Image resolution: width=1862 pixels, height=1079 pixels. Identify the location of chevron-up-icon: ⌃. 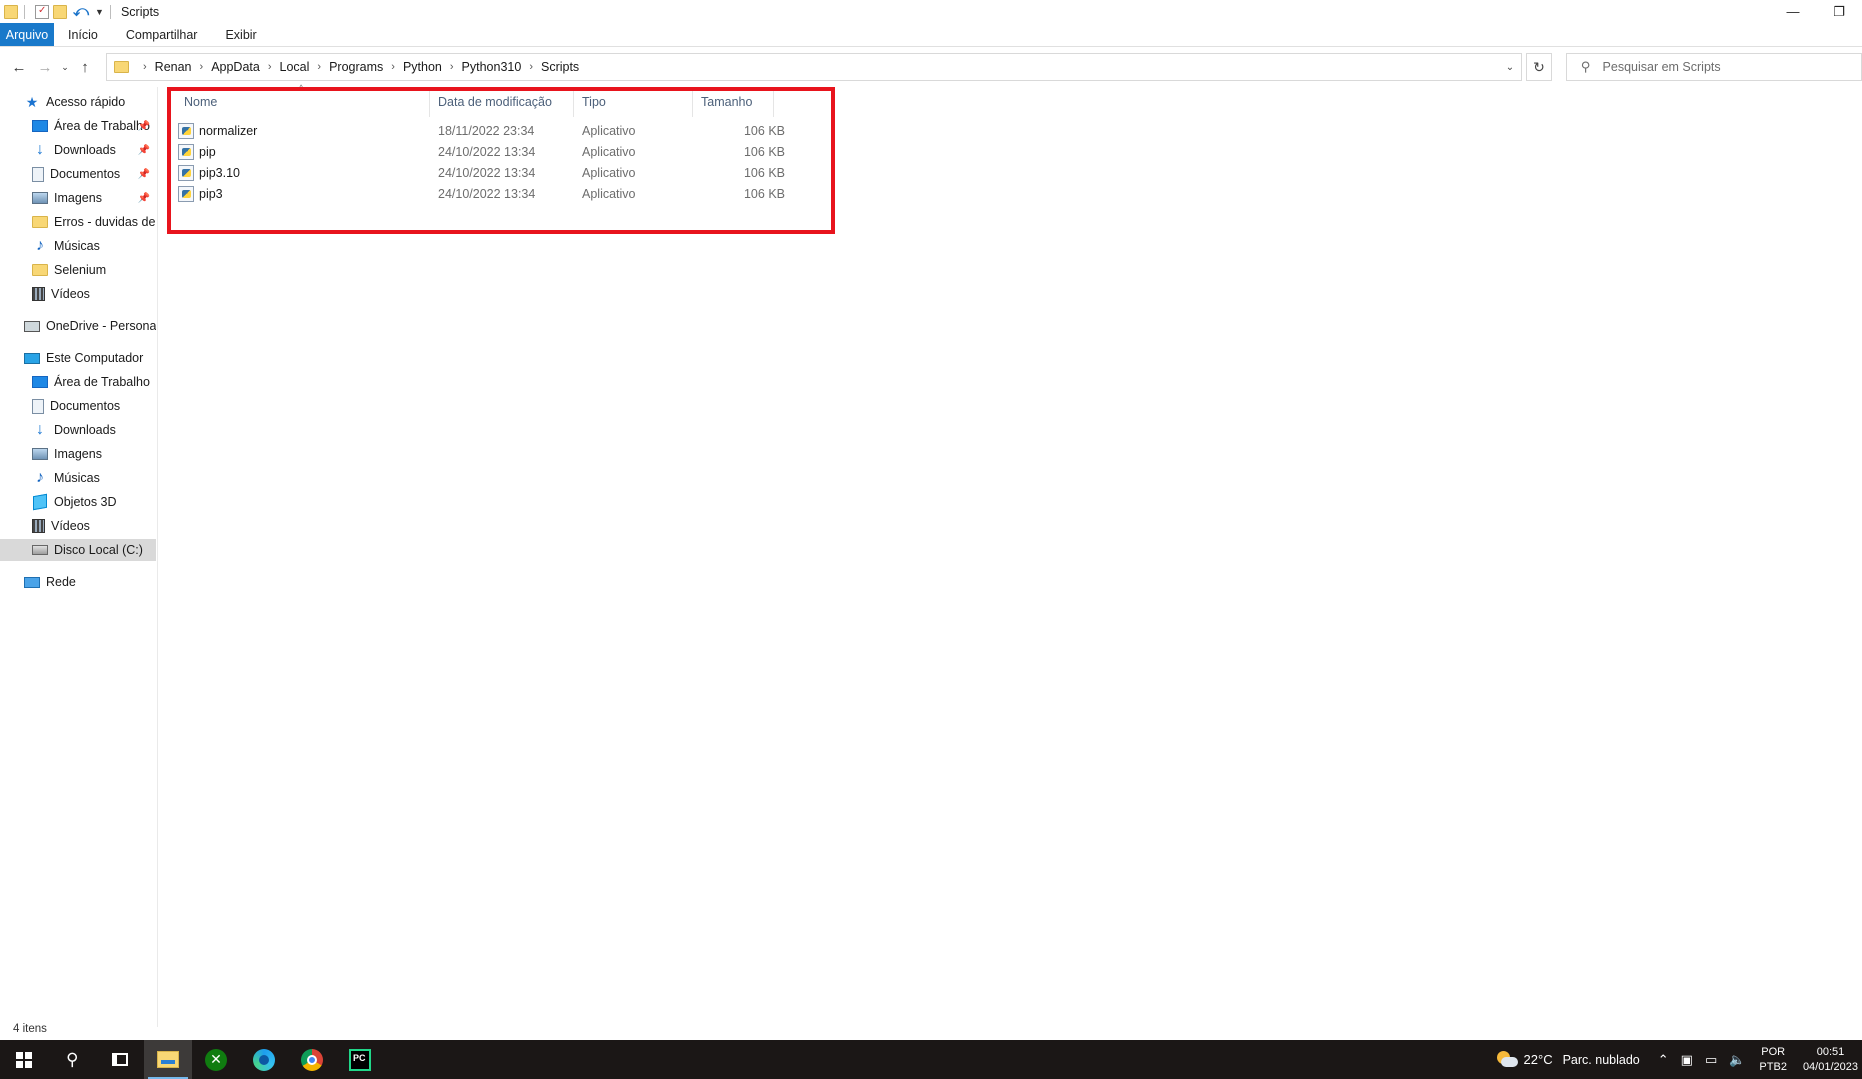
(1663, 1060).